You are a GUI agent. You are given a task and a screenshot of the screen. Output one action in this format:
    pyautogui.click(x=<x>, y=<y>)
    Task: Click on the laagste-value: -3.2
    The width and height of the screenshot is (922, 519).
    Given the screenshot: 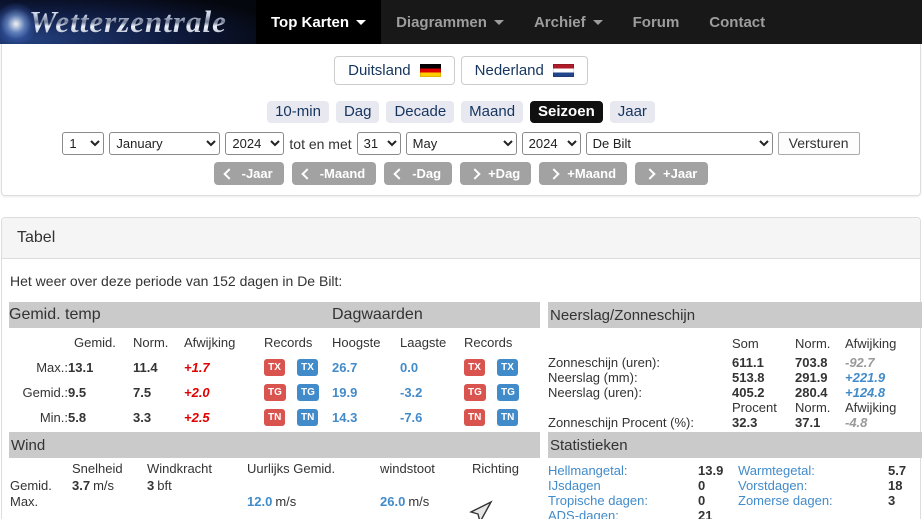 What is the action you would take?
    pyautogui.click(x=432, y=392)
    